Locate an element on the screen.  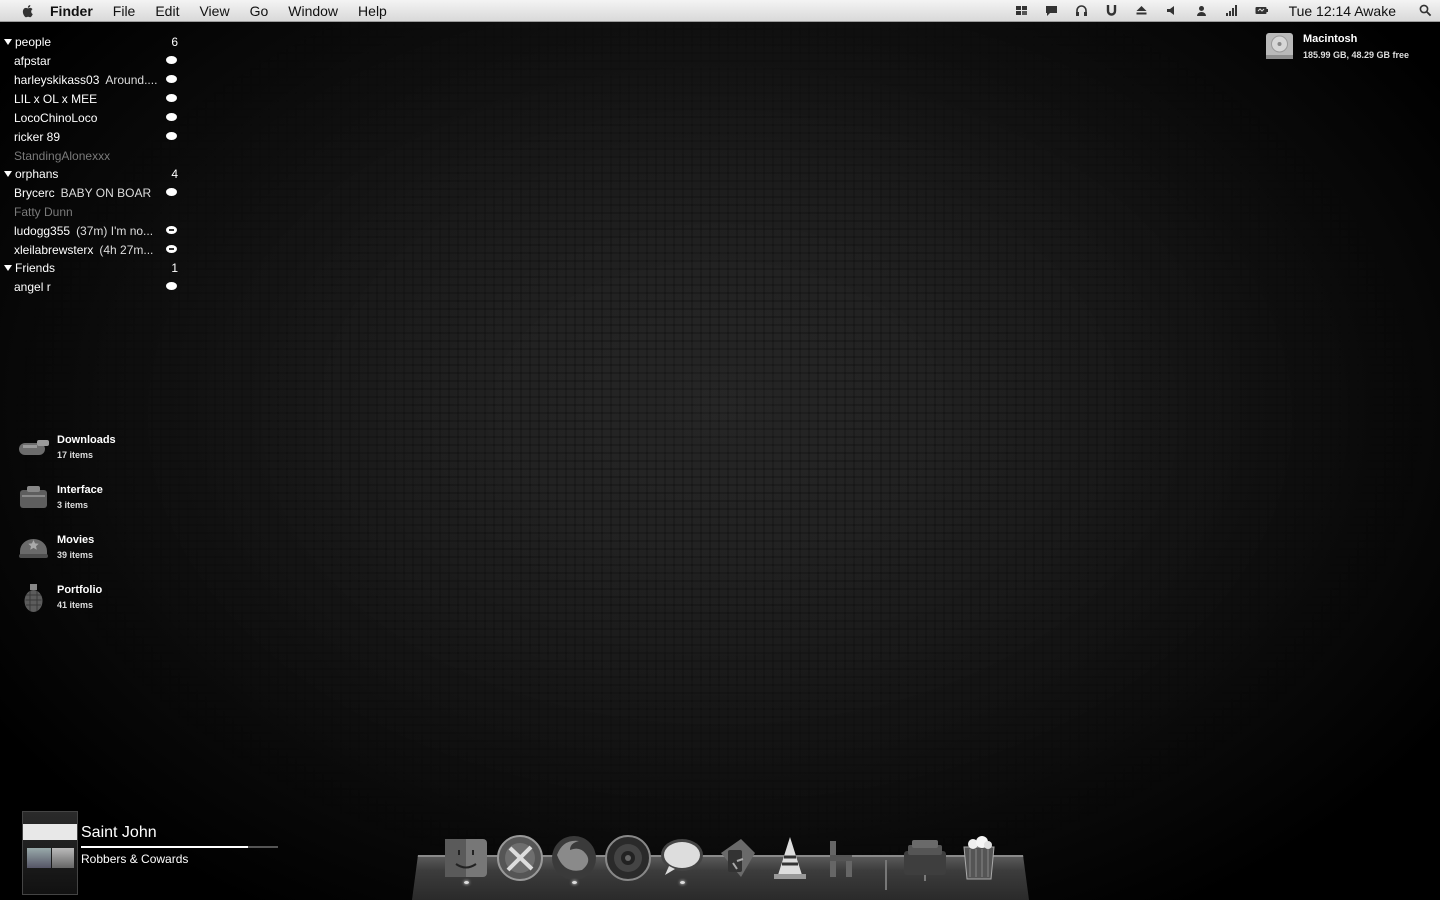
buddy-name: afpstar is located at coordinates (32, 60).